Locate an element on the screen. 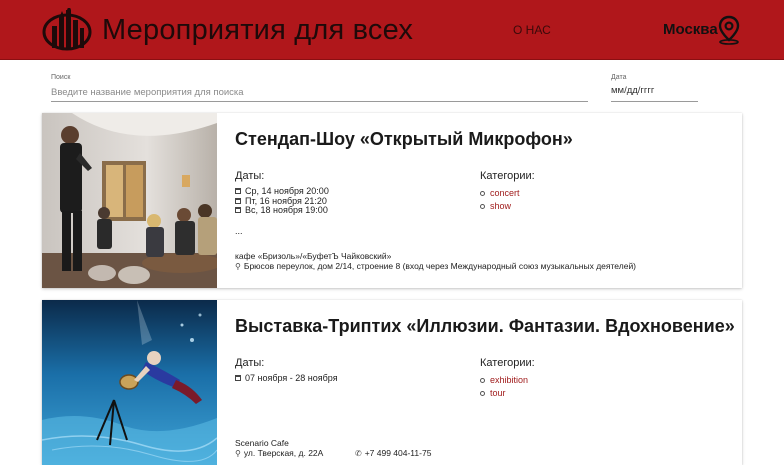 The image size is (784, 465). date-label: Дата is located at coordinates (619, 77).